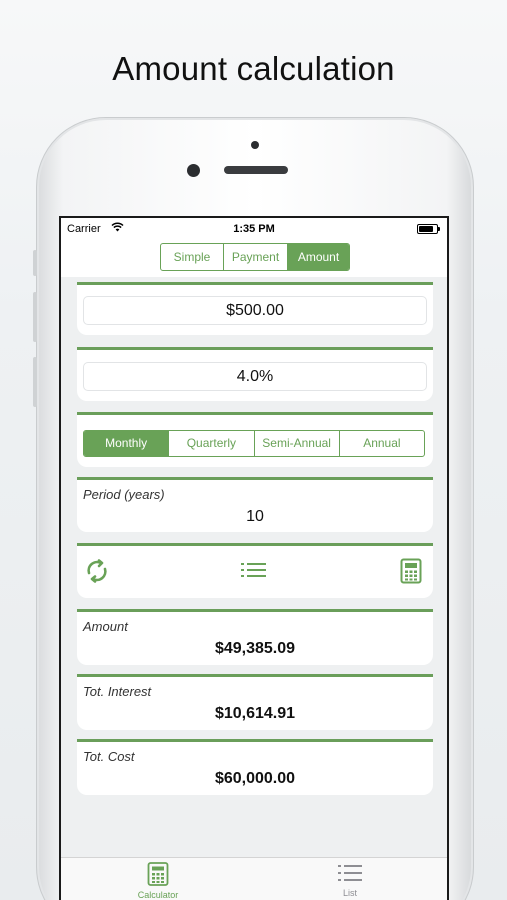 This screenshot has height=900, width=507. Describe the element at coordinates (381, 443) in the screenshot. I see `frequency-annual: Annual` at that location.